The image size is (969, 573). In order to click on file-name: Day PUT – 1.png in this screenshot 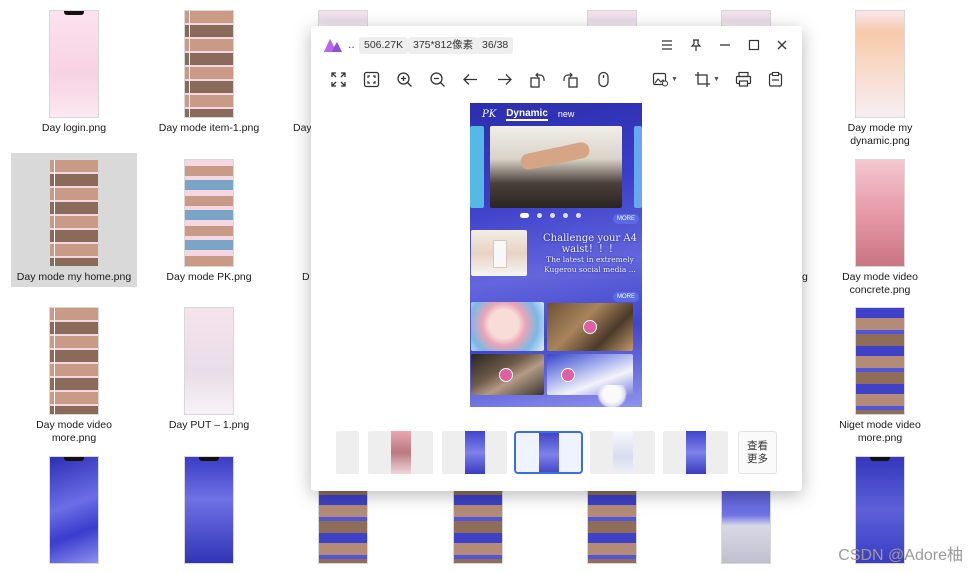, I will do `click(209, 425)`.